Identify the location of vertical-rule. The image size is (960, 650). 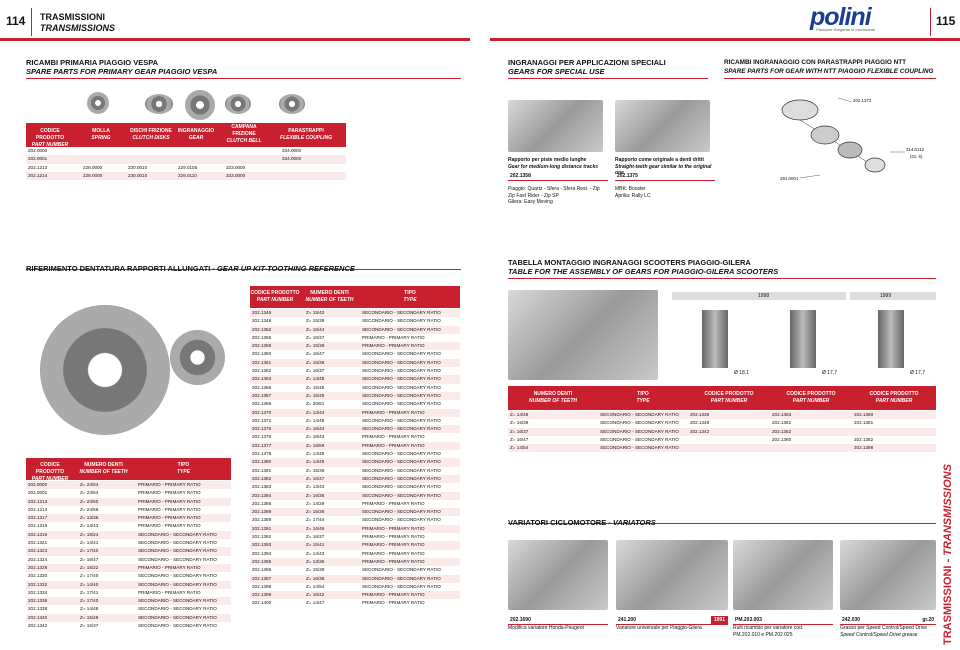
(31, 22).